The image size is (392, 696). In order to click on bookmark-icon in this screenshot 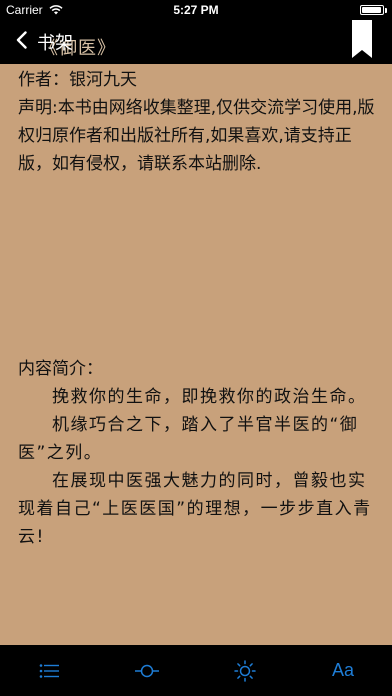, I will do `click(362, 39)`.